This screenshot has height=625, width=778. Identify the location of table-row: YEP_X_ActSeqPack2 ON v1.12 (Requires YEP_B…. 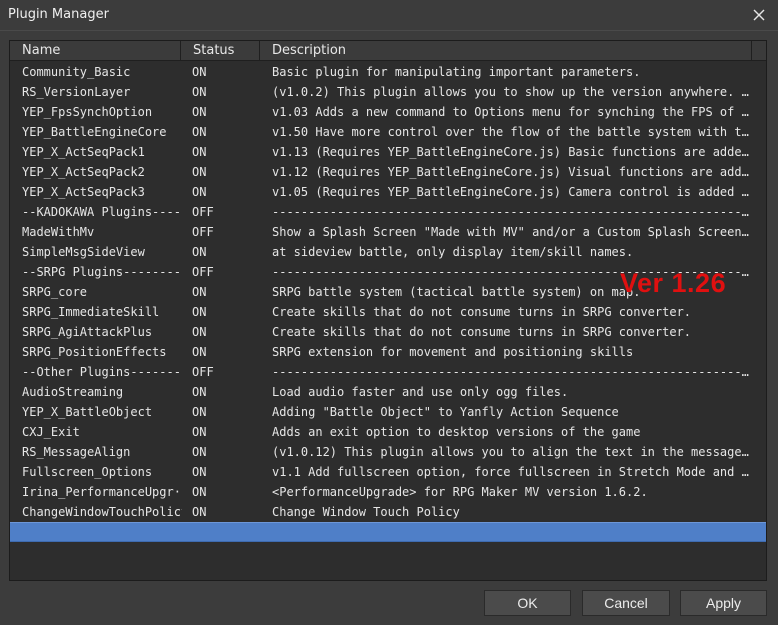
(388, 172).